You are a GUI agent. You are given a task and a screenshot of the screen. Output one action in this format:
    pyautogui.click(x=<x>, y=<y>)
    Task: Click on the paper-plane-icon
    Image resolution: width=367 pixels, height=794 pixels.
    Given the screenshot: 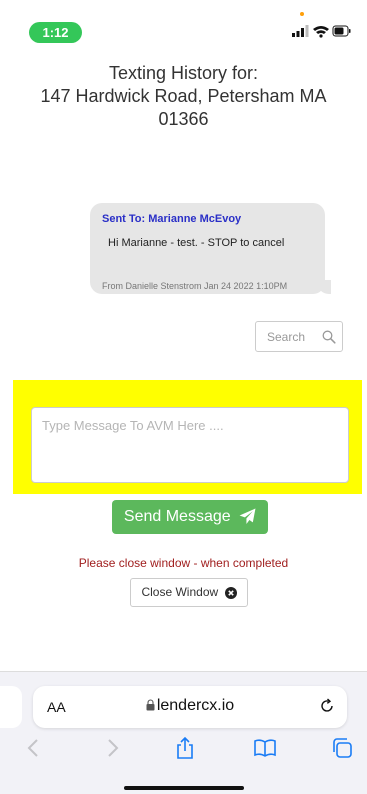 What is the action you would take?
    pyautogui.click(x=247, y=516)
    